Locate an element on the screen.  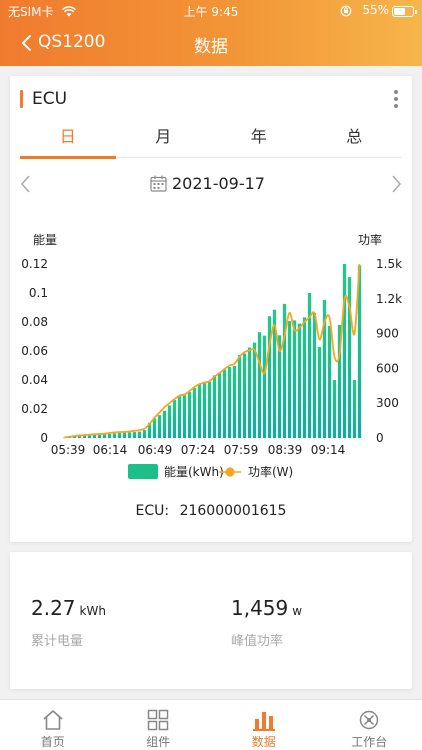
tab-components: 组件 is located at coordinates (159, 725).